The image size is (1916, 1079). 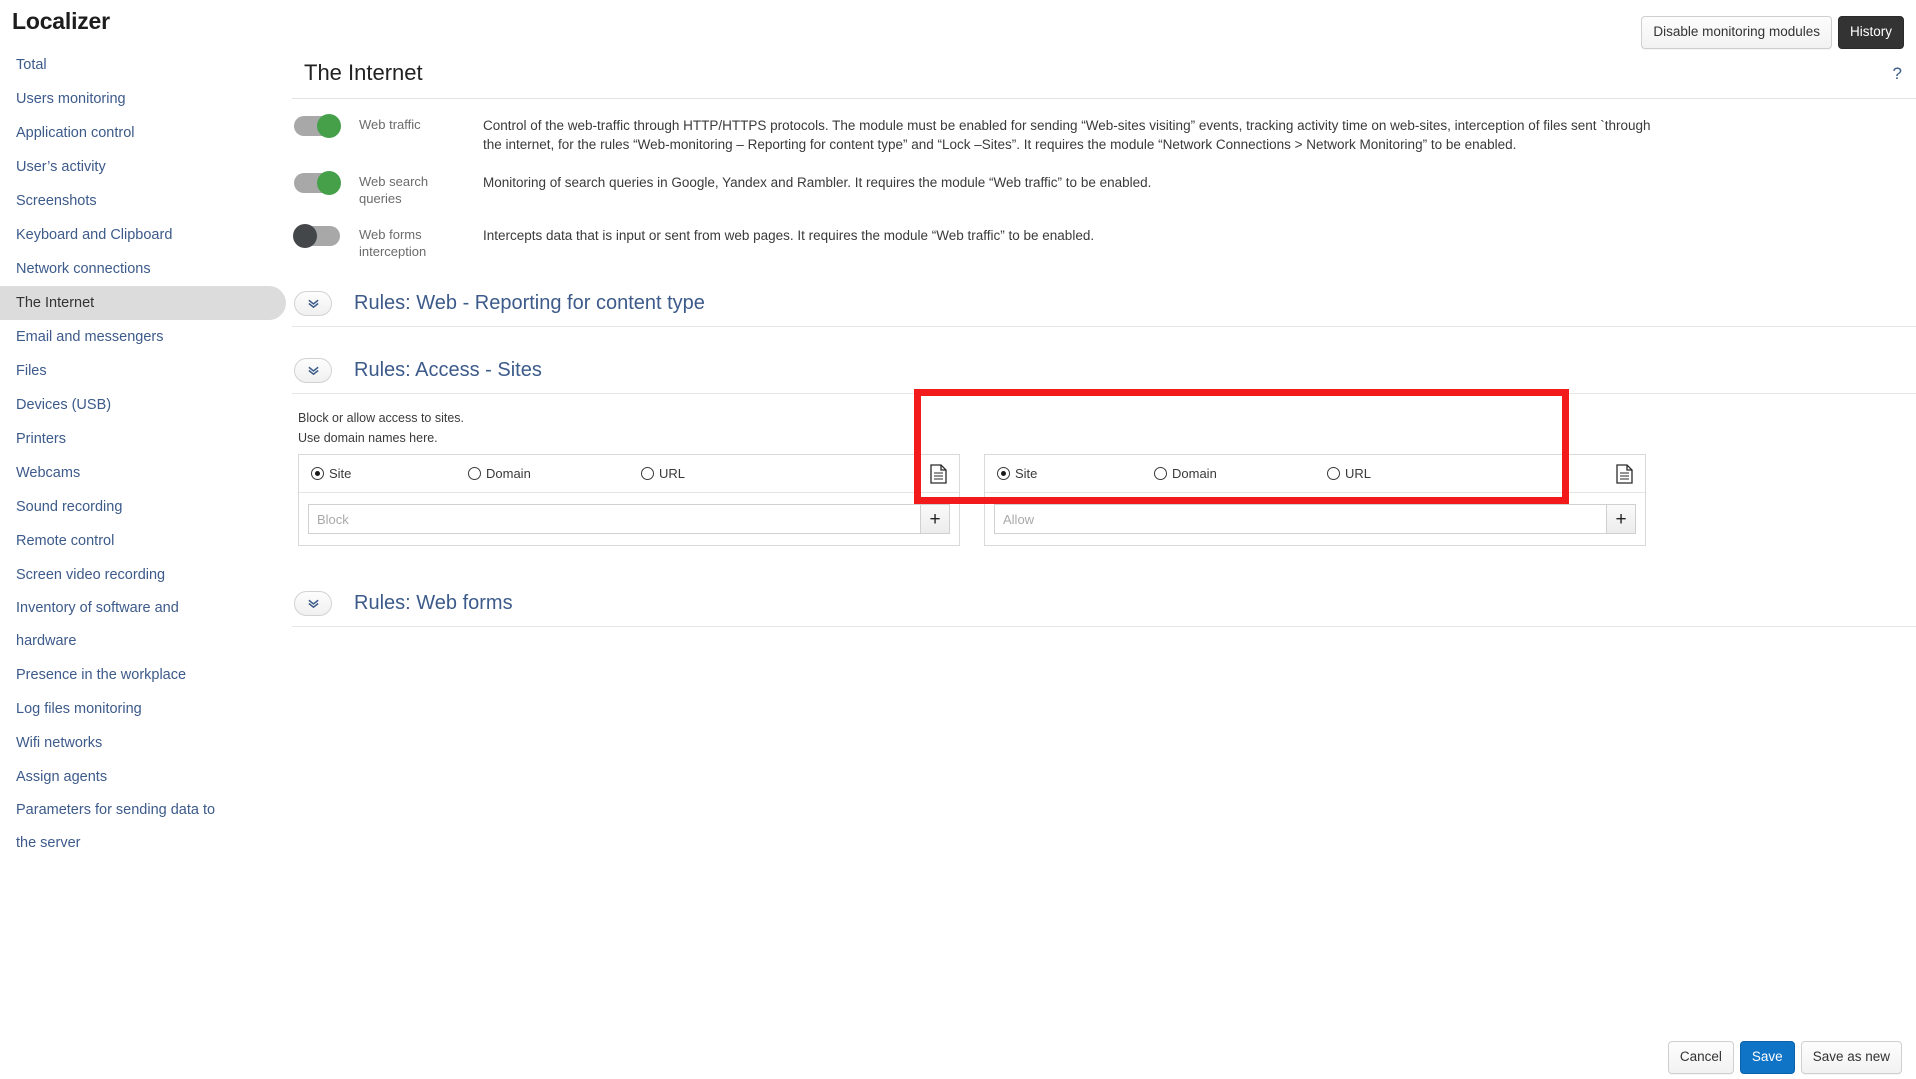 What do you see at coordinates (390, 124) in the screenshot?
I see `module-label: Web traffic` at bounding box center [390, 124].